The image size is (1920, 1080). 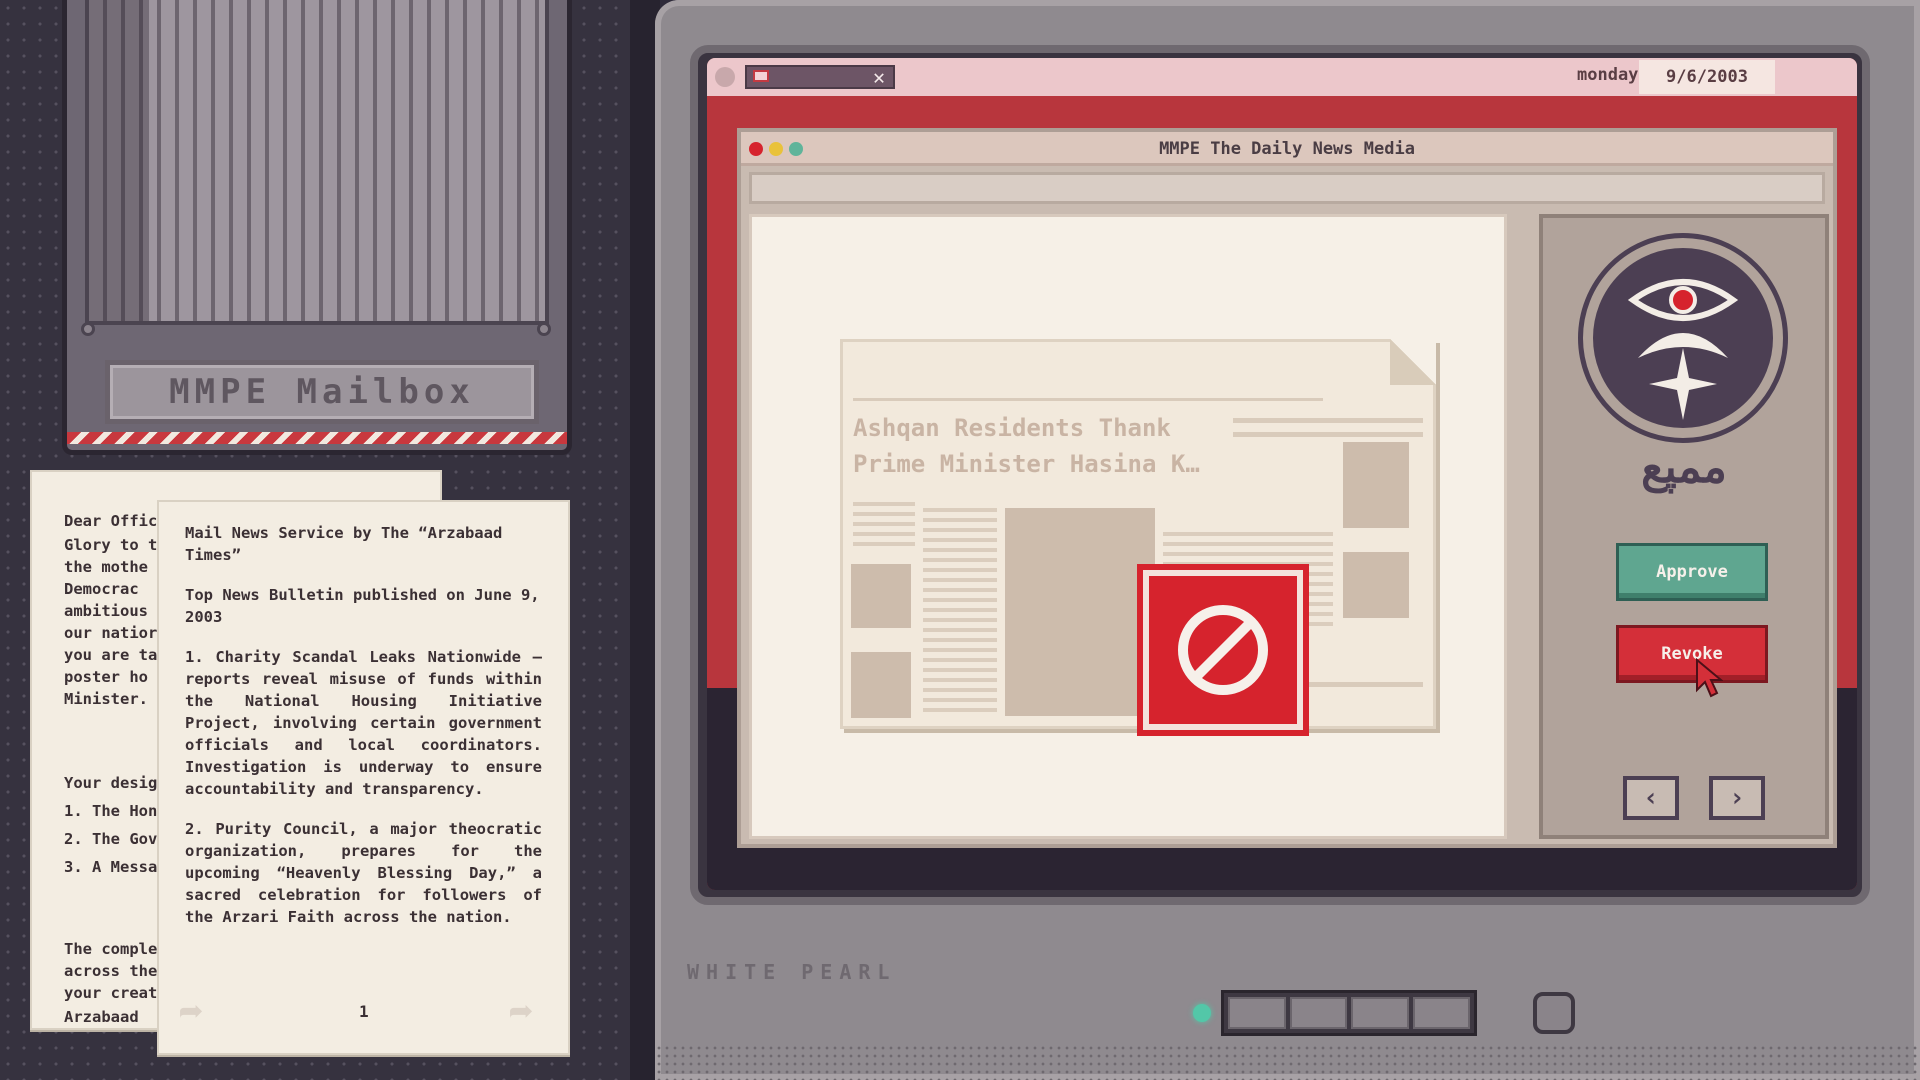 I want to click on chevron-left-icon: ‹, so click(x=1651, y=798).